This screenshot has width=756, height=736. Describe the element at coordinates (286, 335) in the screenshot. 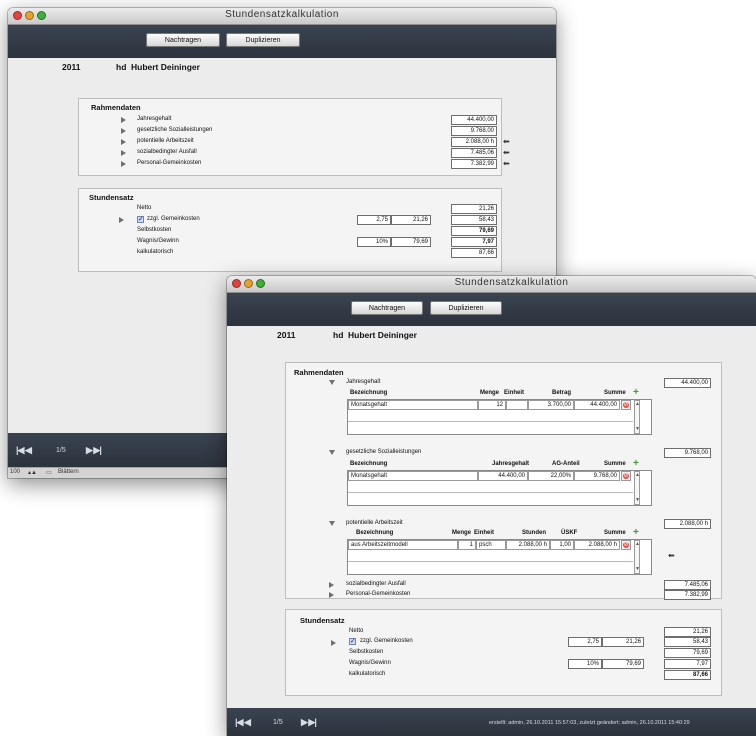

I see `record-year: 2011` at that location.